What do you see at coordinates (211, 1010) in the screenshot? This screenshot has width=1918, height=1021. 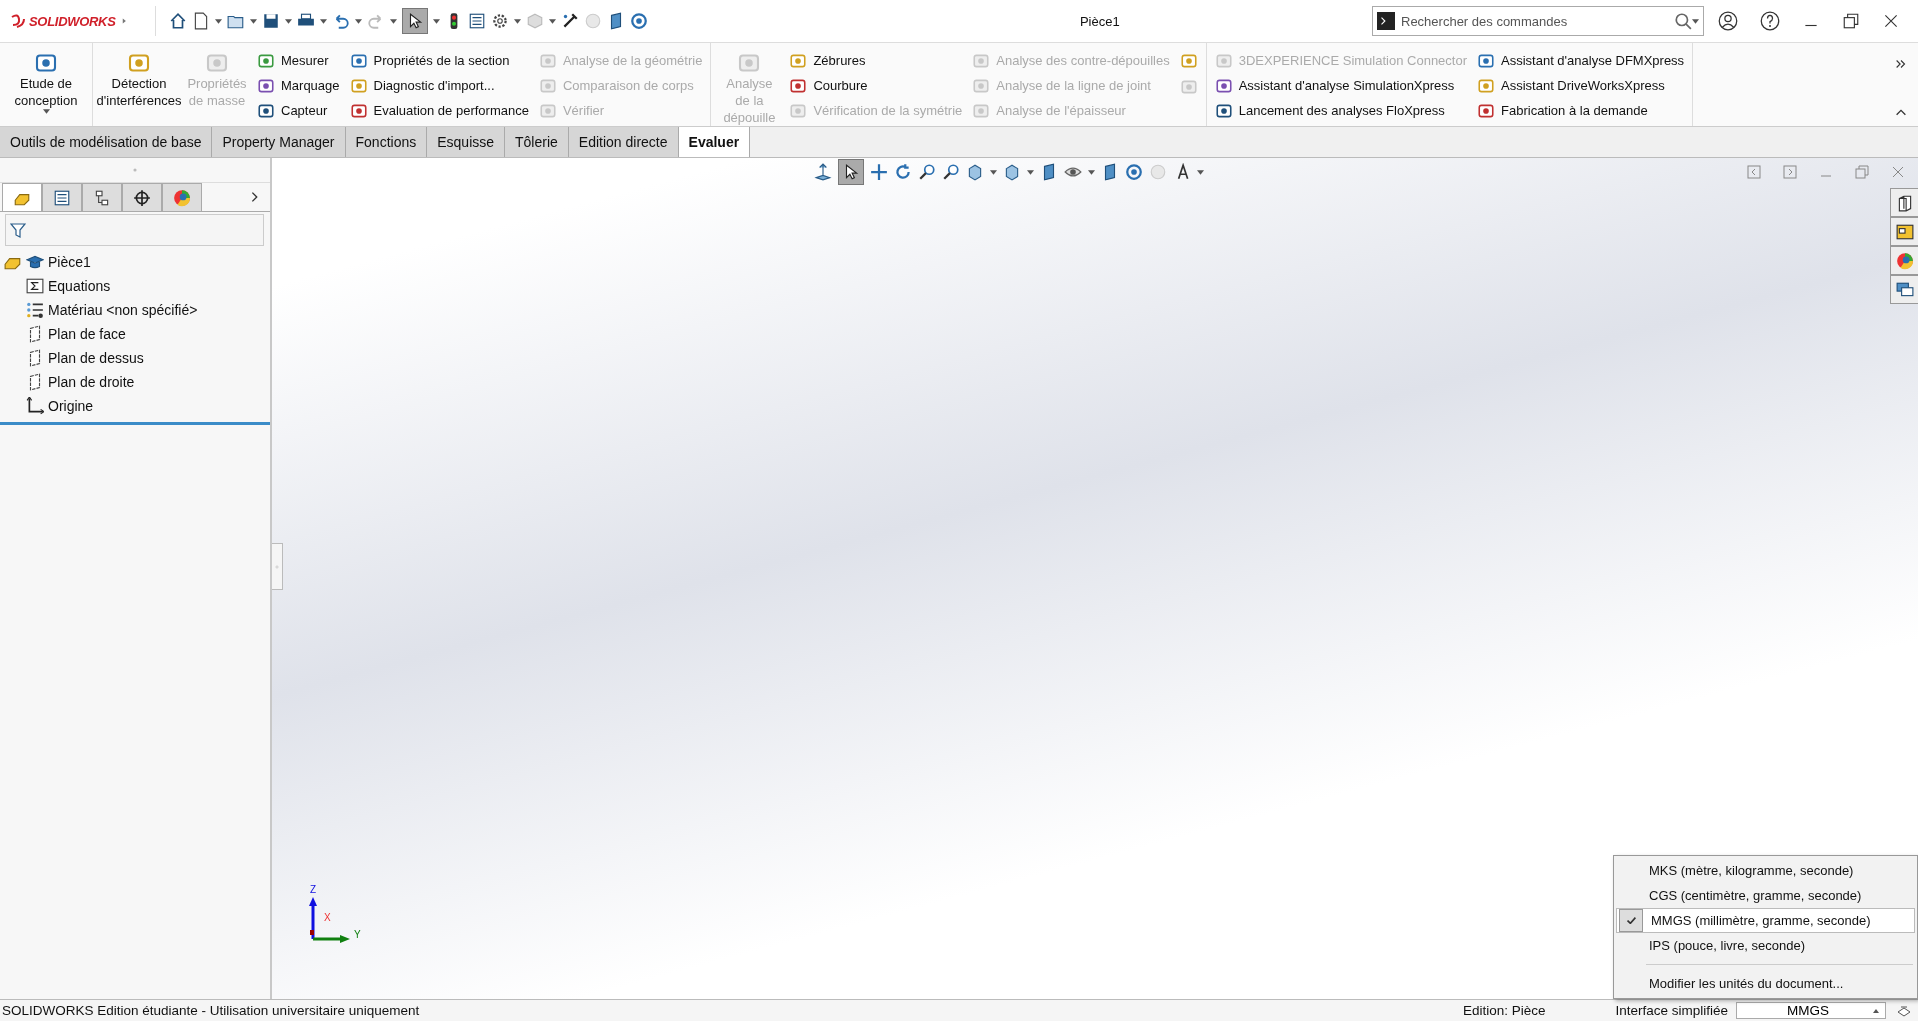 I see `status-text: SOLIDWORKS Edition étudiante - Utilisation universitaire uniquement` at bounding box center [211, 1010].